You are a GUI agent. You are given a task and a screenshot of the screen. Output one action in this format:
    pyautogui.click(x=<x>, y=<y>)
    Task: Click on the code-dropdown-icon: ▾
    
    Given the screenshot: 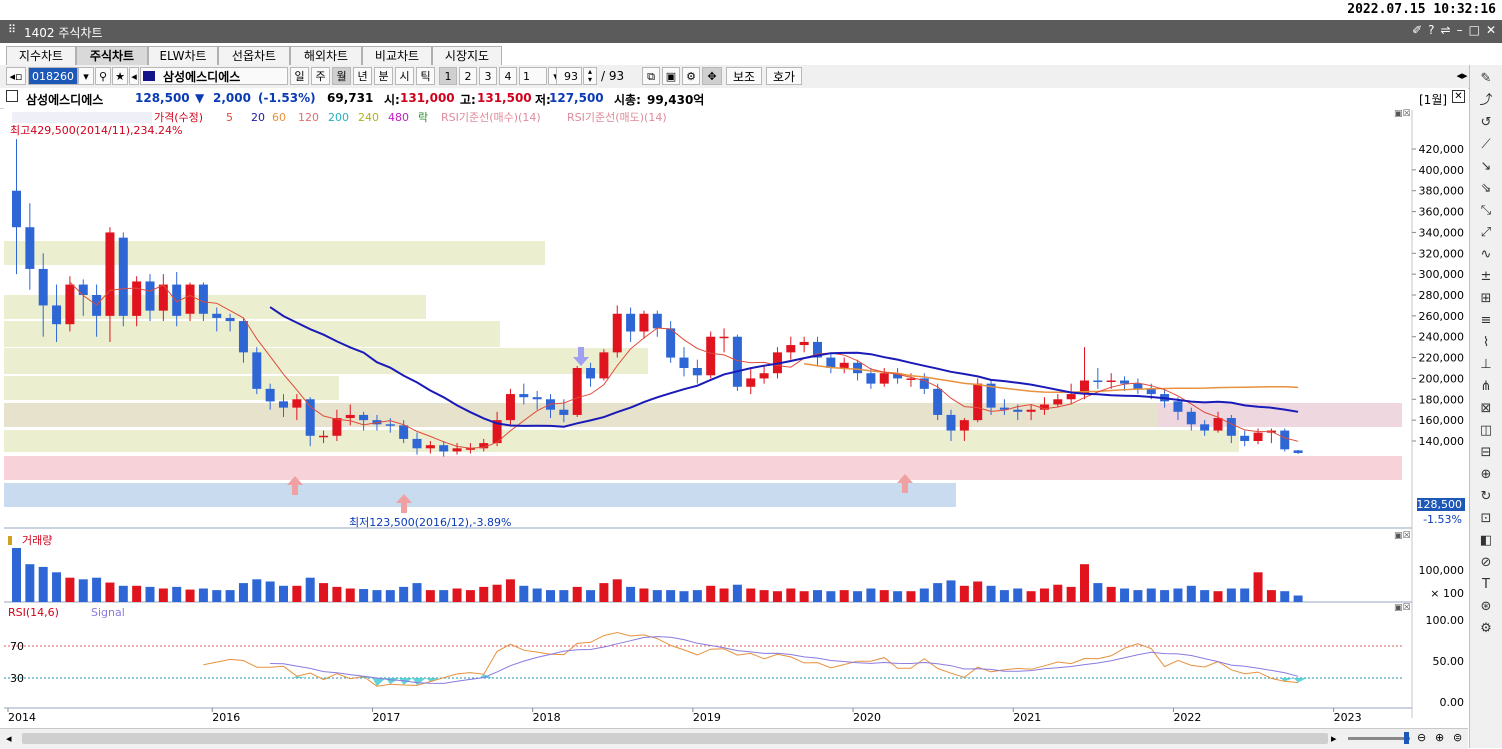 What is the action you would take?
    pyautogui.click(x=86, y=76)
    